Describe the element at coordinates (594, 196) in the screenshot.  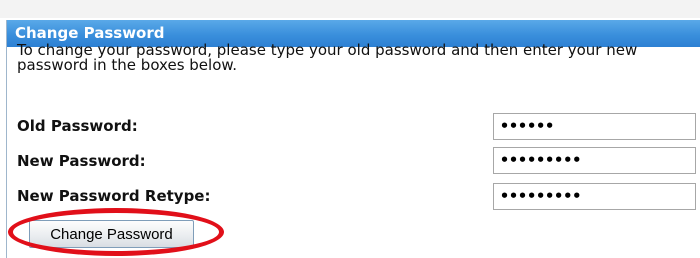
I see `new-password-retype-field: •••••••••` at that location.